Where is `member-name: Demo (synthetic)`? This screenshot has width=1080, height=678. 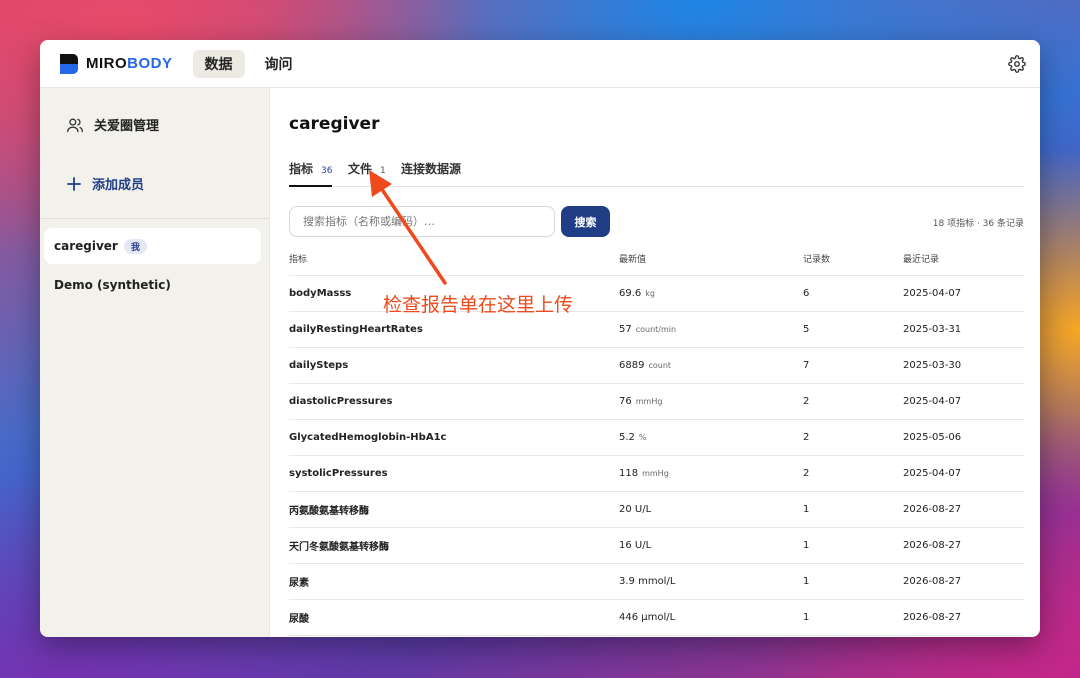
member-name: Demo (synthetic) is located at coordinates (112, 285).